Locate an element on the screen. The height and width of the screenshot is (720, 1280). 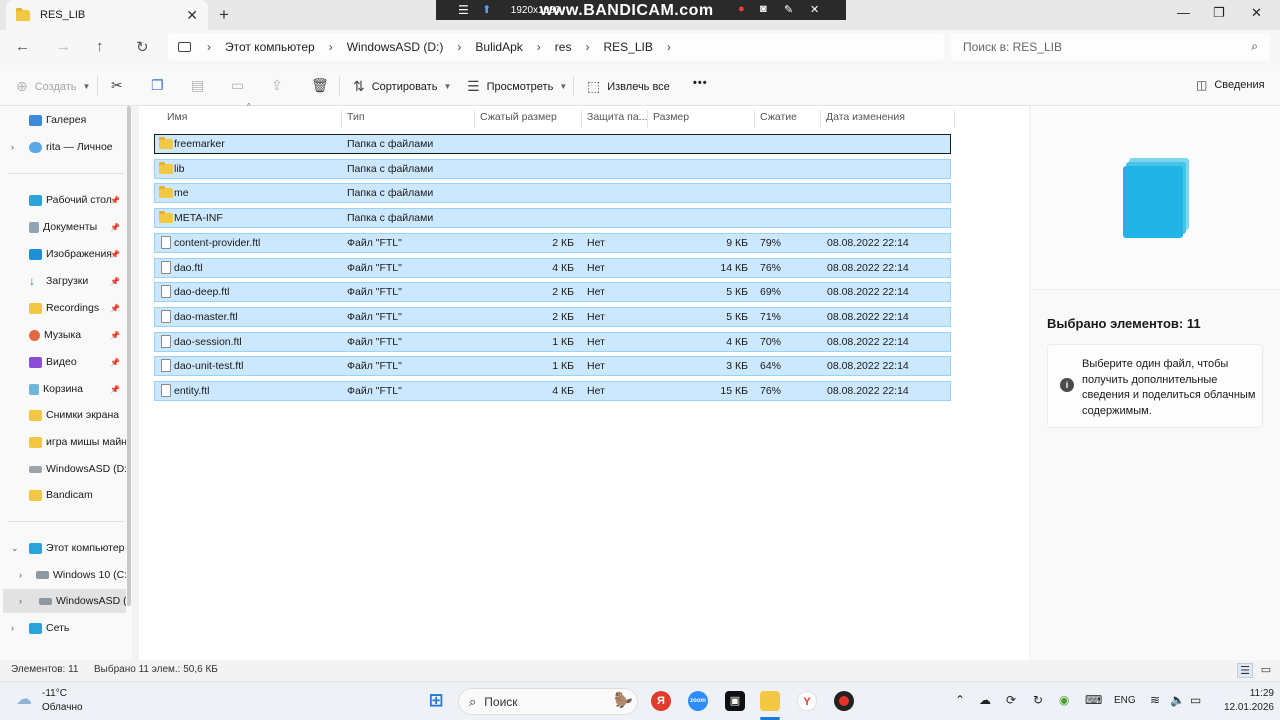
file-explorer-icon is located at coordinates (770, 701).